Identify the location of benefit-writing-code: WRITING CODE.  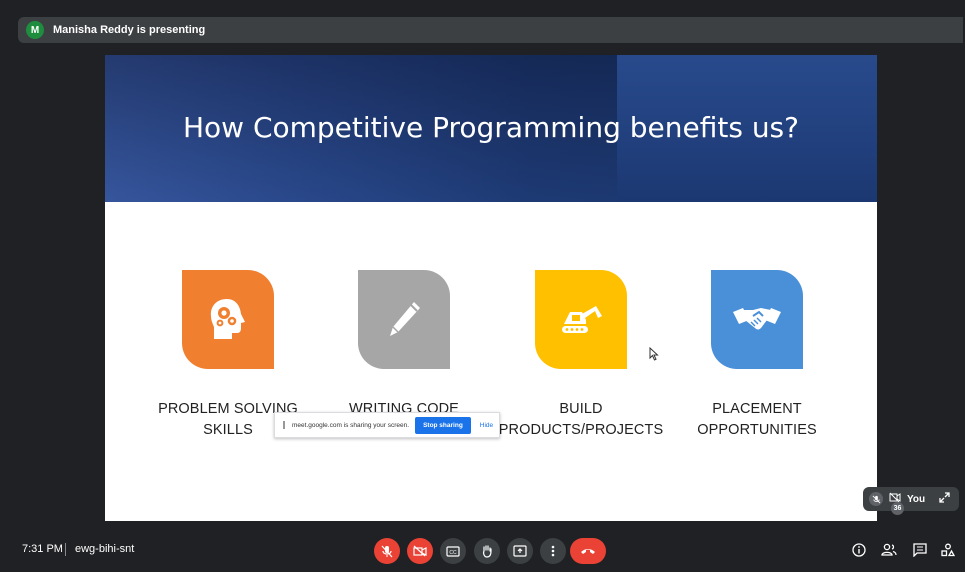
(404, 345).